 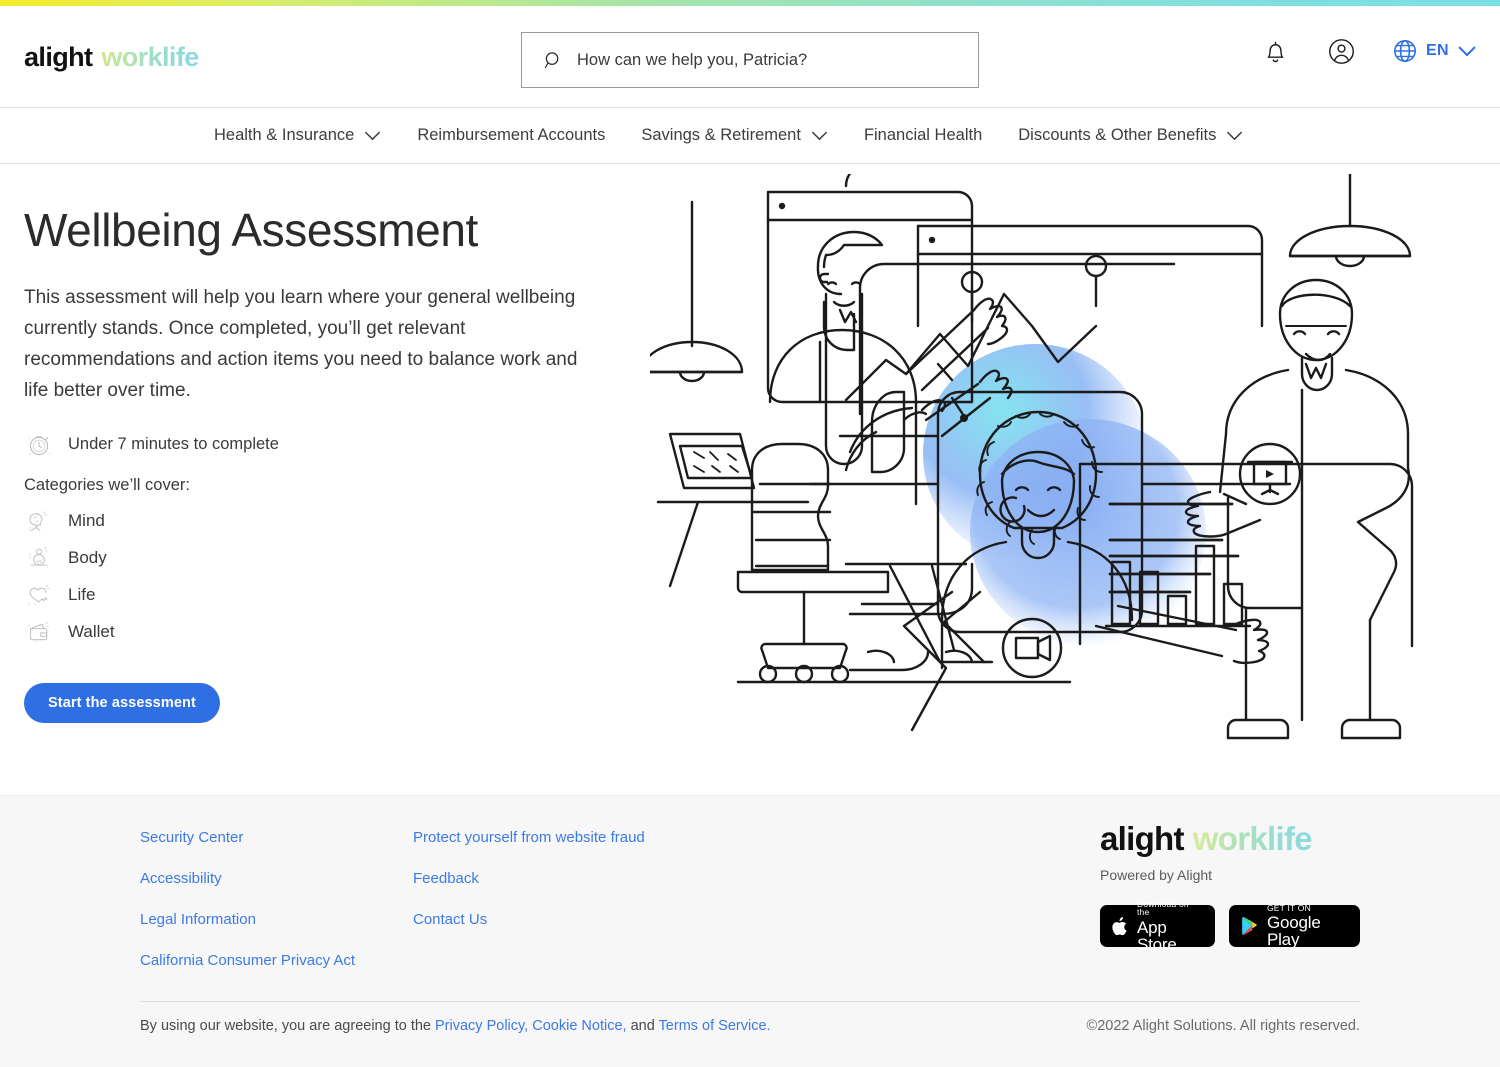 What do you see at coordinates (38, 558) in the screenshot?
I see `body-meditation-icon` at bounding box center [38, 558].